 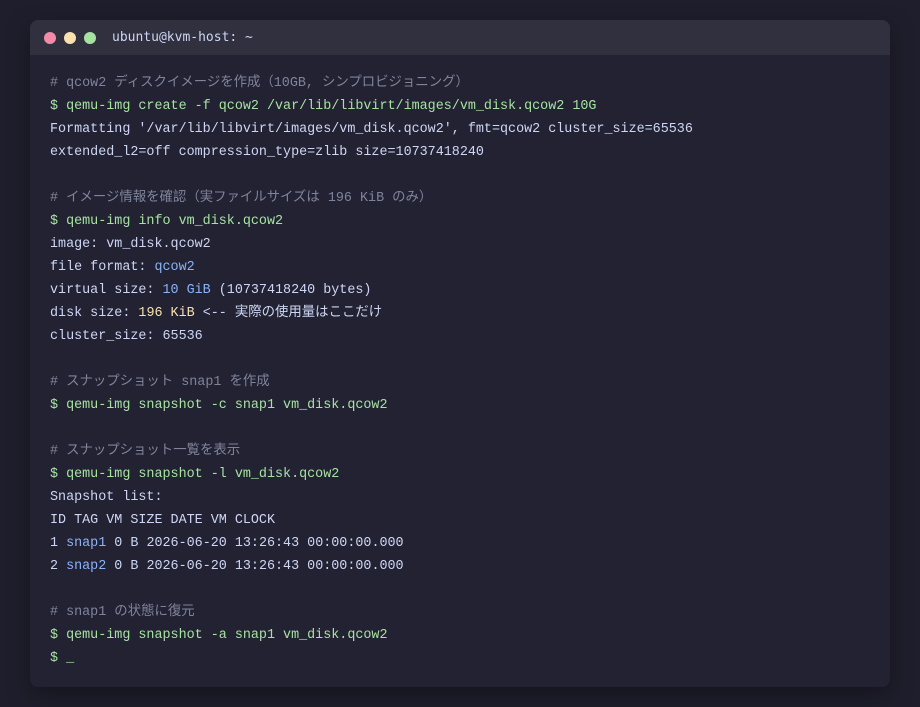 I want to click on window-title: ubuntu@kvm-host: ~, so click(x=182, y=37).